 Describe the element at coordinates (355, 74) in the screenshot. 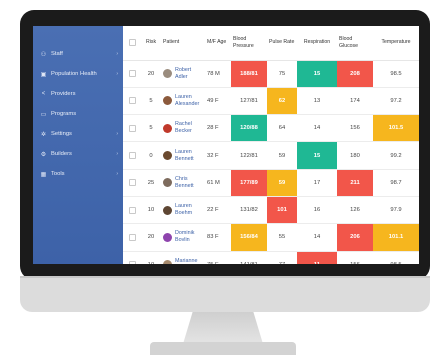

I see `blood-glucose-cell: 208` at that location.